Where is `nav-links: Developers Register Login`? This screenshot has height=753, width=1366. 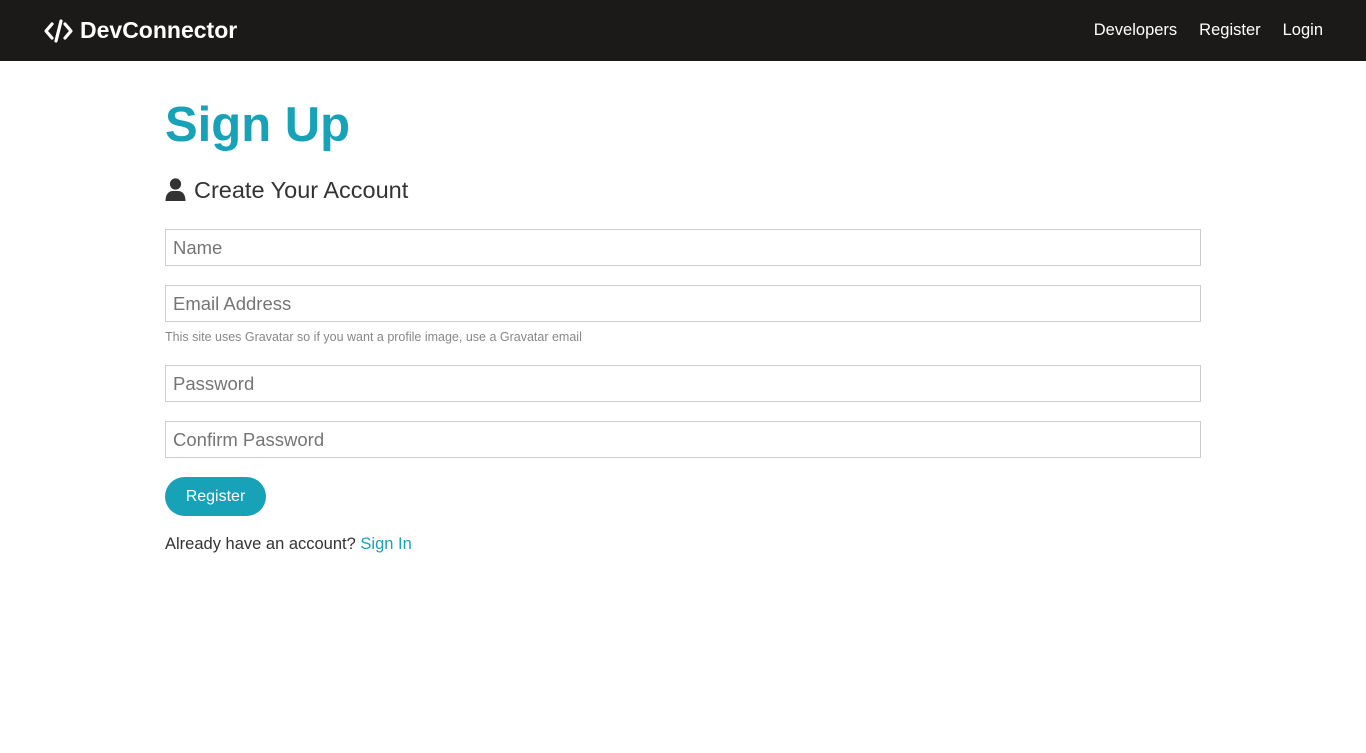
nav-links: Developers Register Login is located at coordinates (1208, 30).